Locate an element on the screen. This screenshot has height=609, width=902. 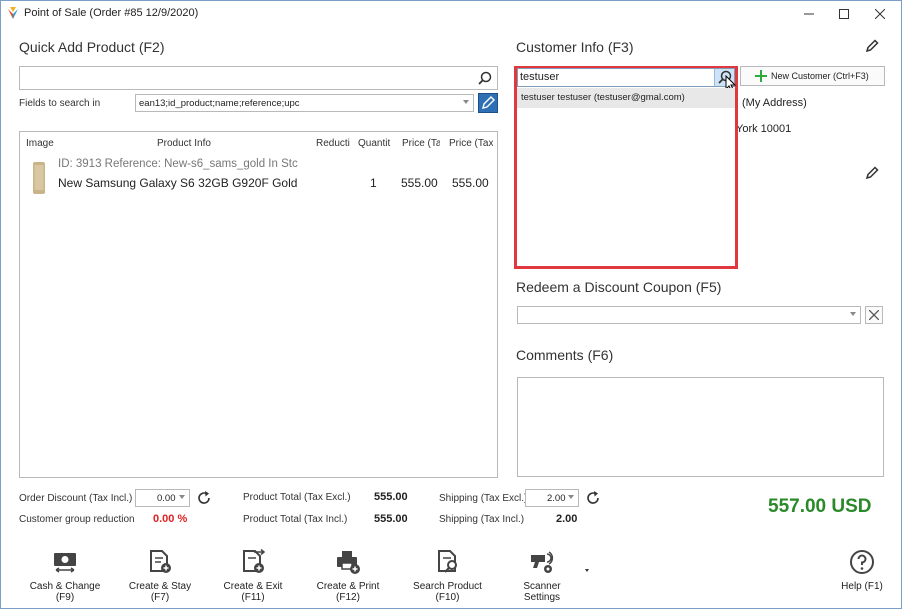
scanner-menu-caret-icon is located at coordinates (587, 570).